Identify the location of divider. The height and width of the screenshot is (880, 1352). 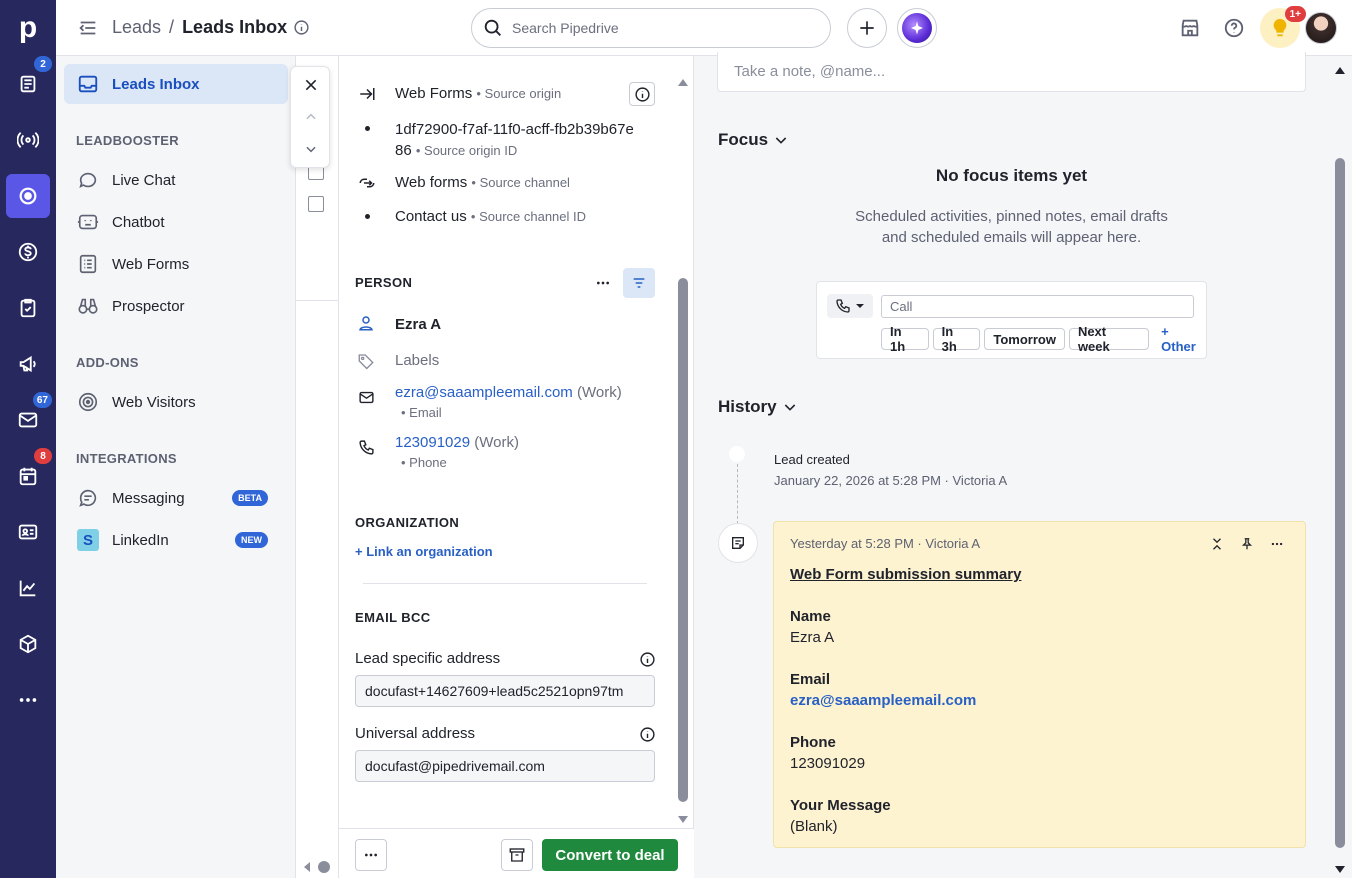
(505, 583).